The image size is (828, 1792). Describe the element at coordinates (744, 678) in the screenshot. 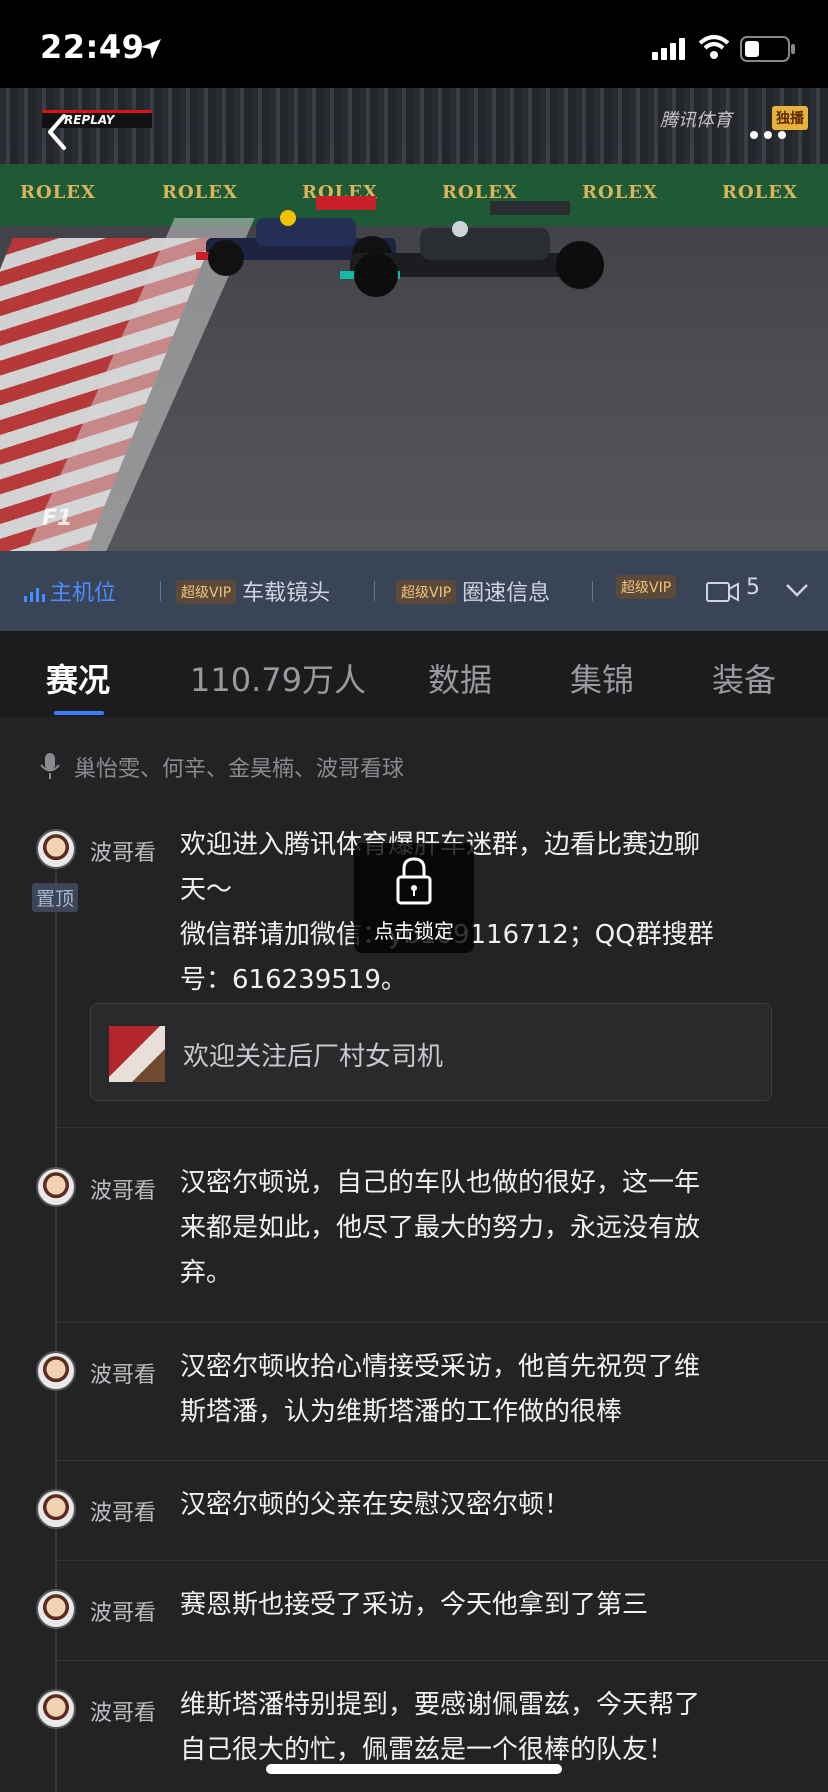

I see `tab-gear: 装备` at that location.